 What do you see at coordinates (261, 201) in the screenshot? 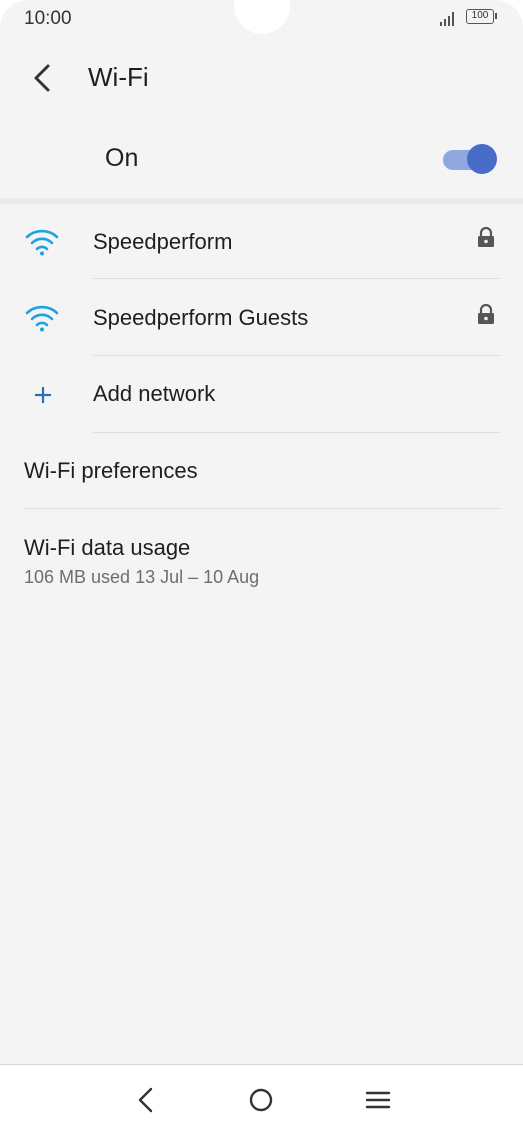
I see `section-divider` at bounding box center [261, 201].